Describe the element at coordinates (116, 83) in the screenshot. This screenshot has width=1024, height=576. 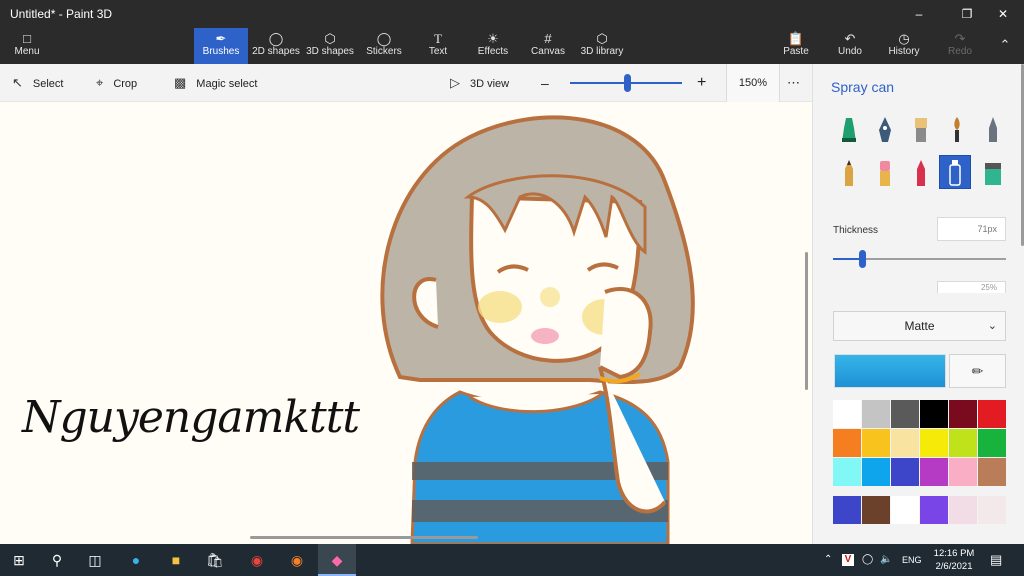
I see `crop-button: ⌖ Crop` at that location.